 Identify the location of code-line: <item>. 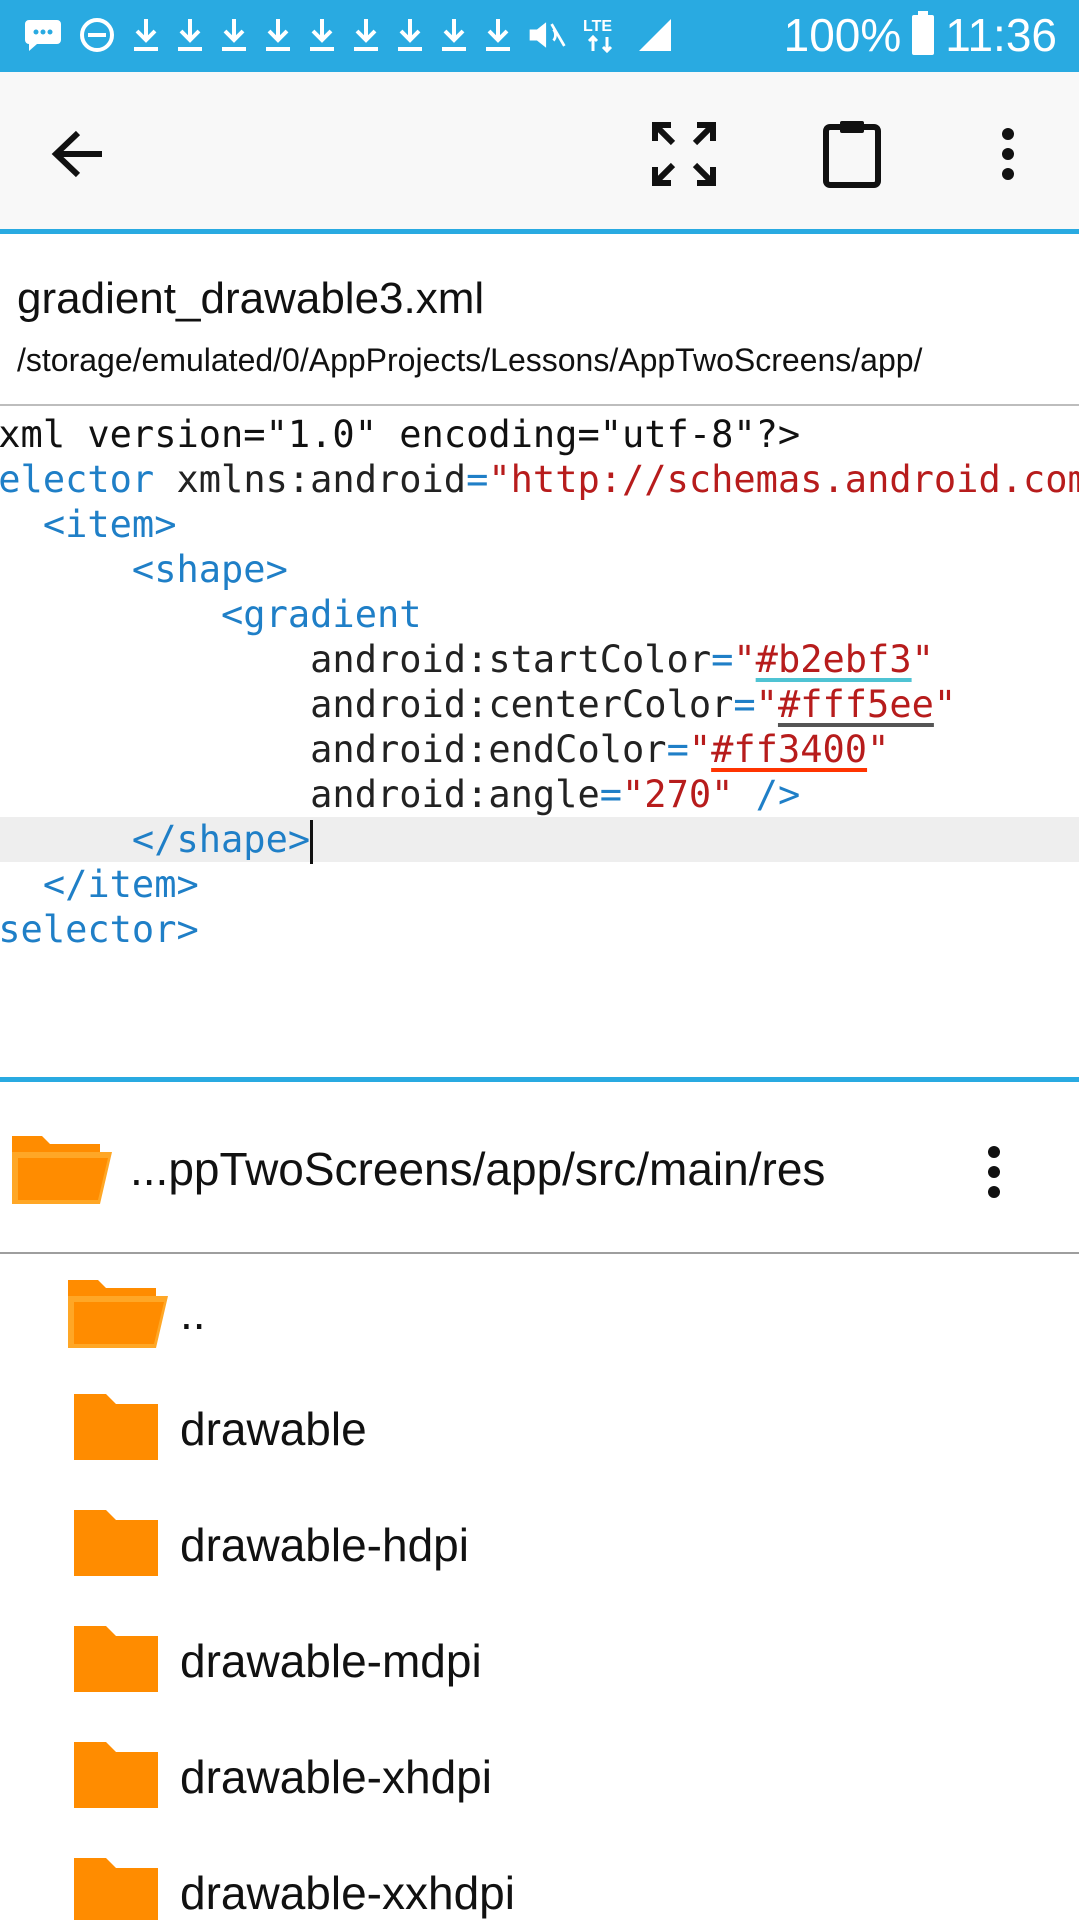
(88, 524).